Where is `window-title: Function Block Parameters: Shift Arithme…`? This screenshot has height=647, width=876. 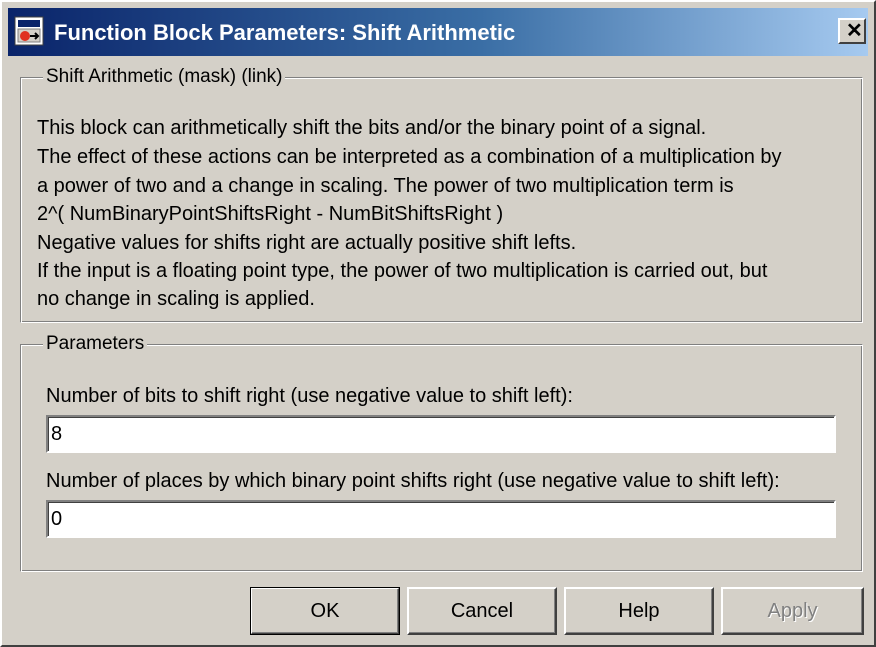
window-title: Function Block Parameters: Shift Arithme… is located at coordinates (285, 32).